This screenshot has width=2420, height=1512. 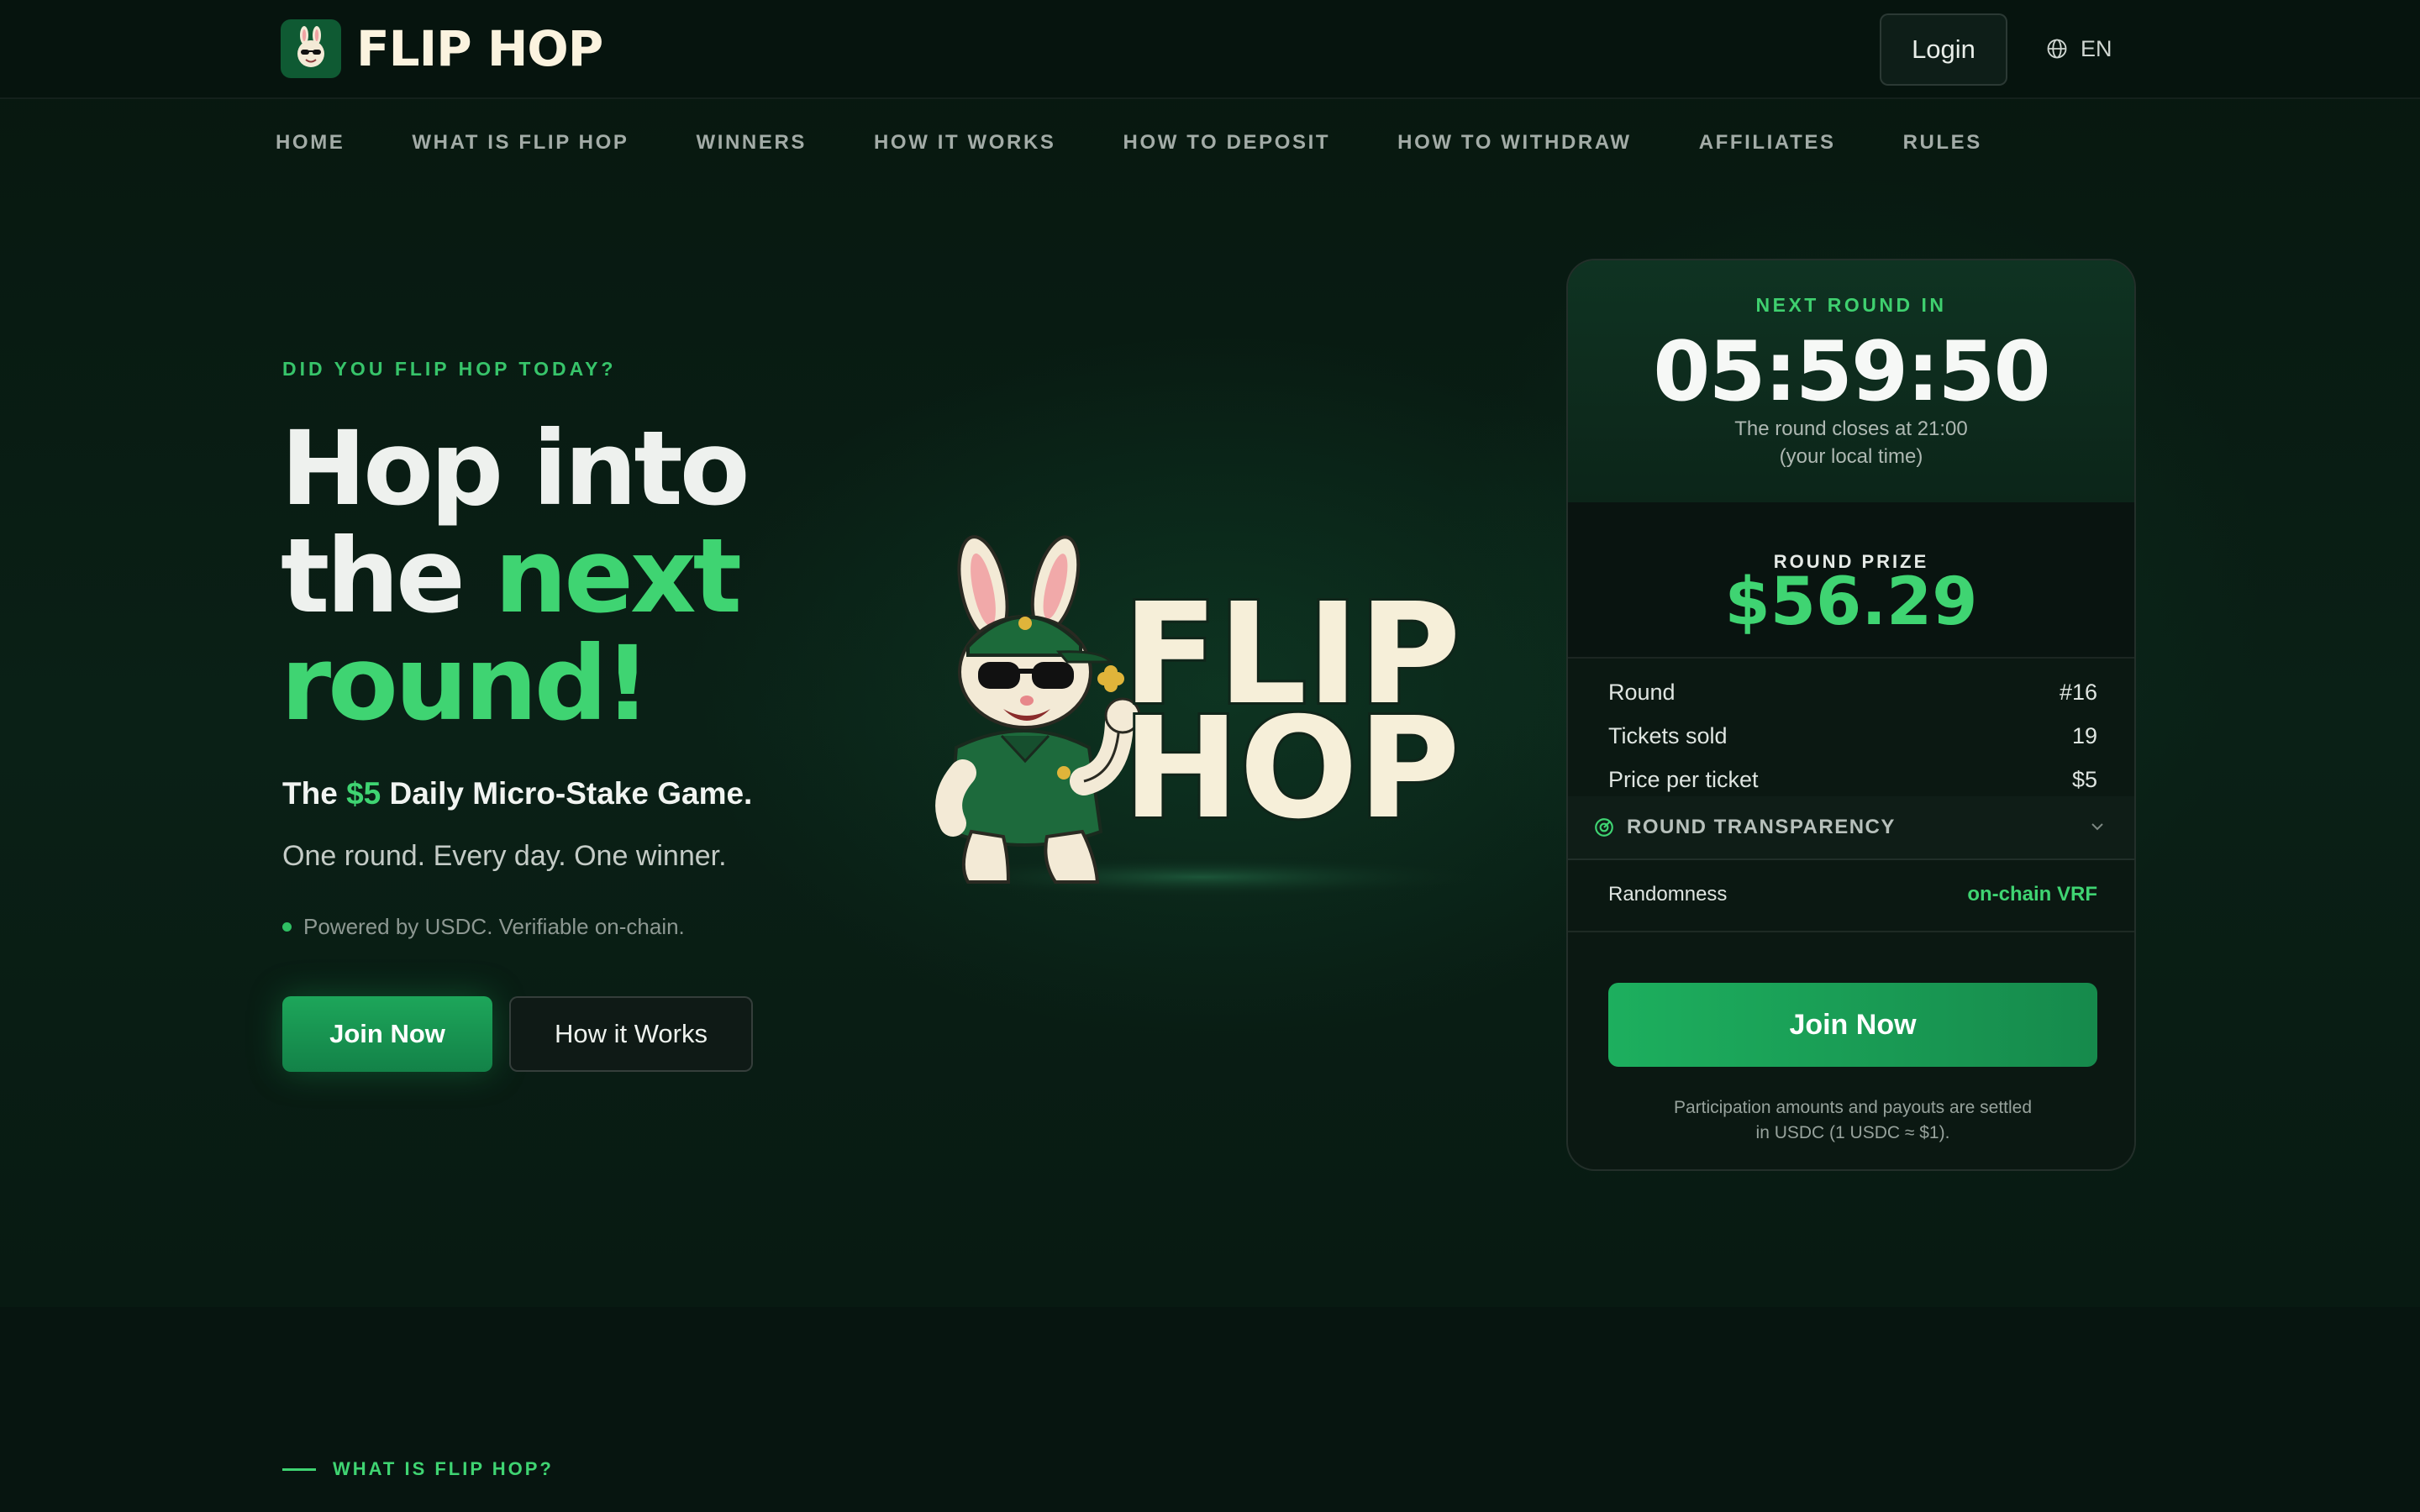 I want to click on shield-check-icon, so click(x=1604, y=827).